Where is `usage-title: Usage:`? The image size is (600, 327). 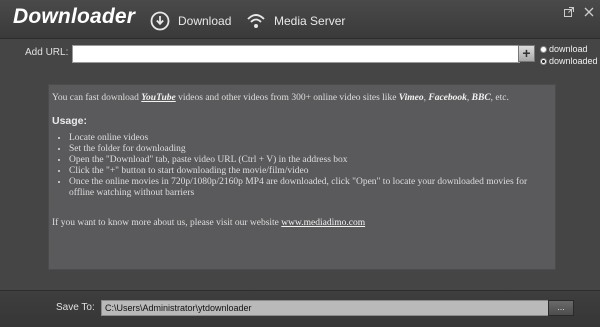 usage-title: Usage: is located at coordinates (70, 121).